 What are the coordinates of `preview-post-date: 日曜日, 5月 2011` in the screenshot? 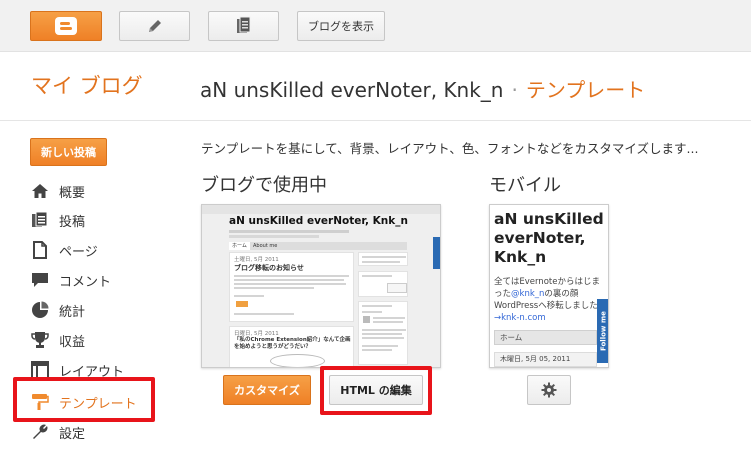 It's located at (256, 334).